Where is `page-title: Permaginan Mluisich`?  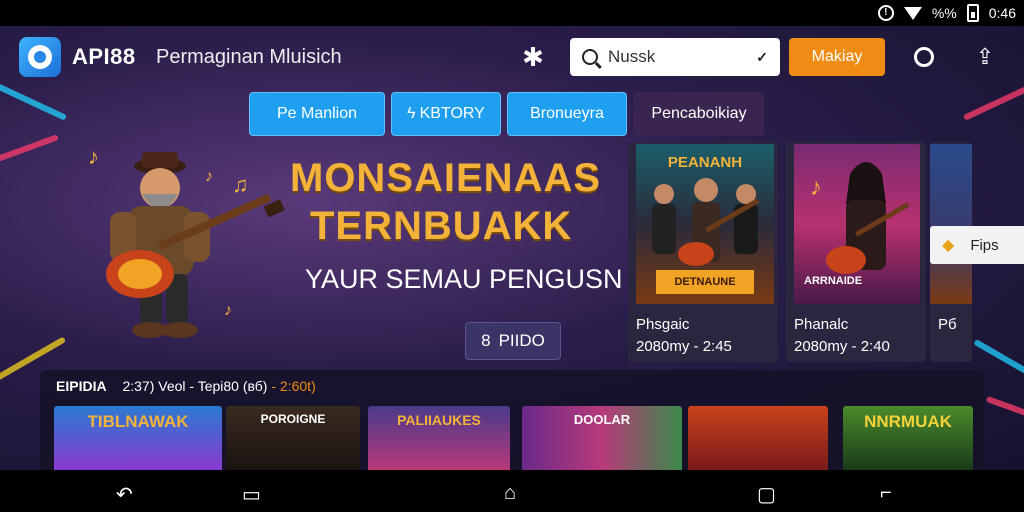
page-title: Permaginan Mluisich is located at coordinates (249, 57).